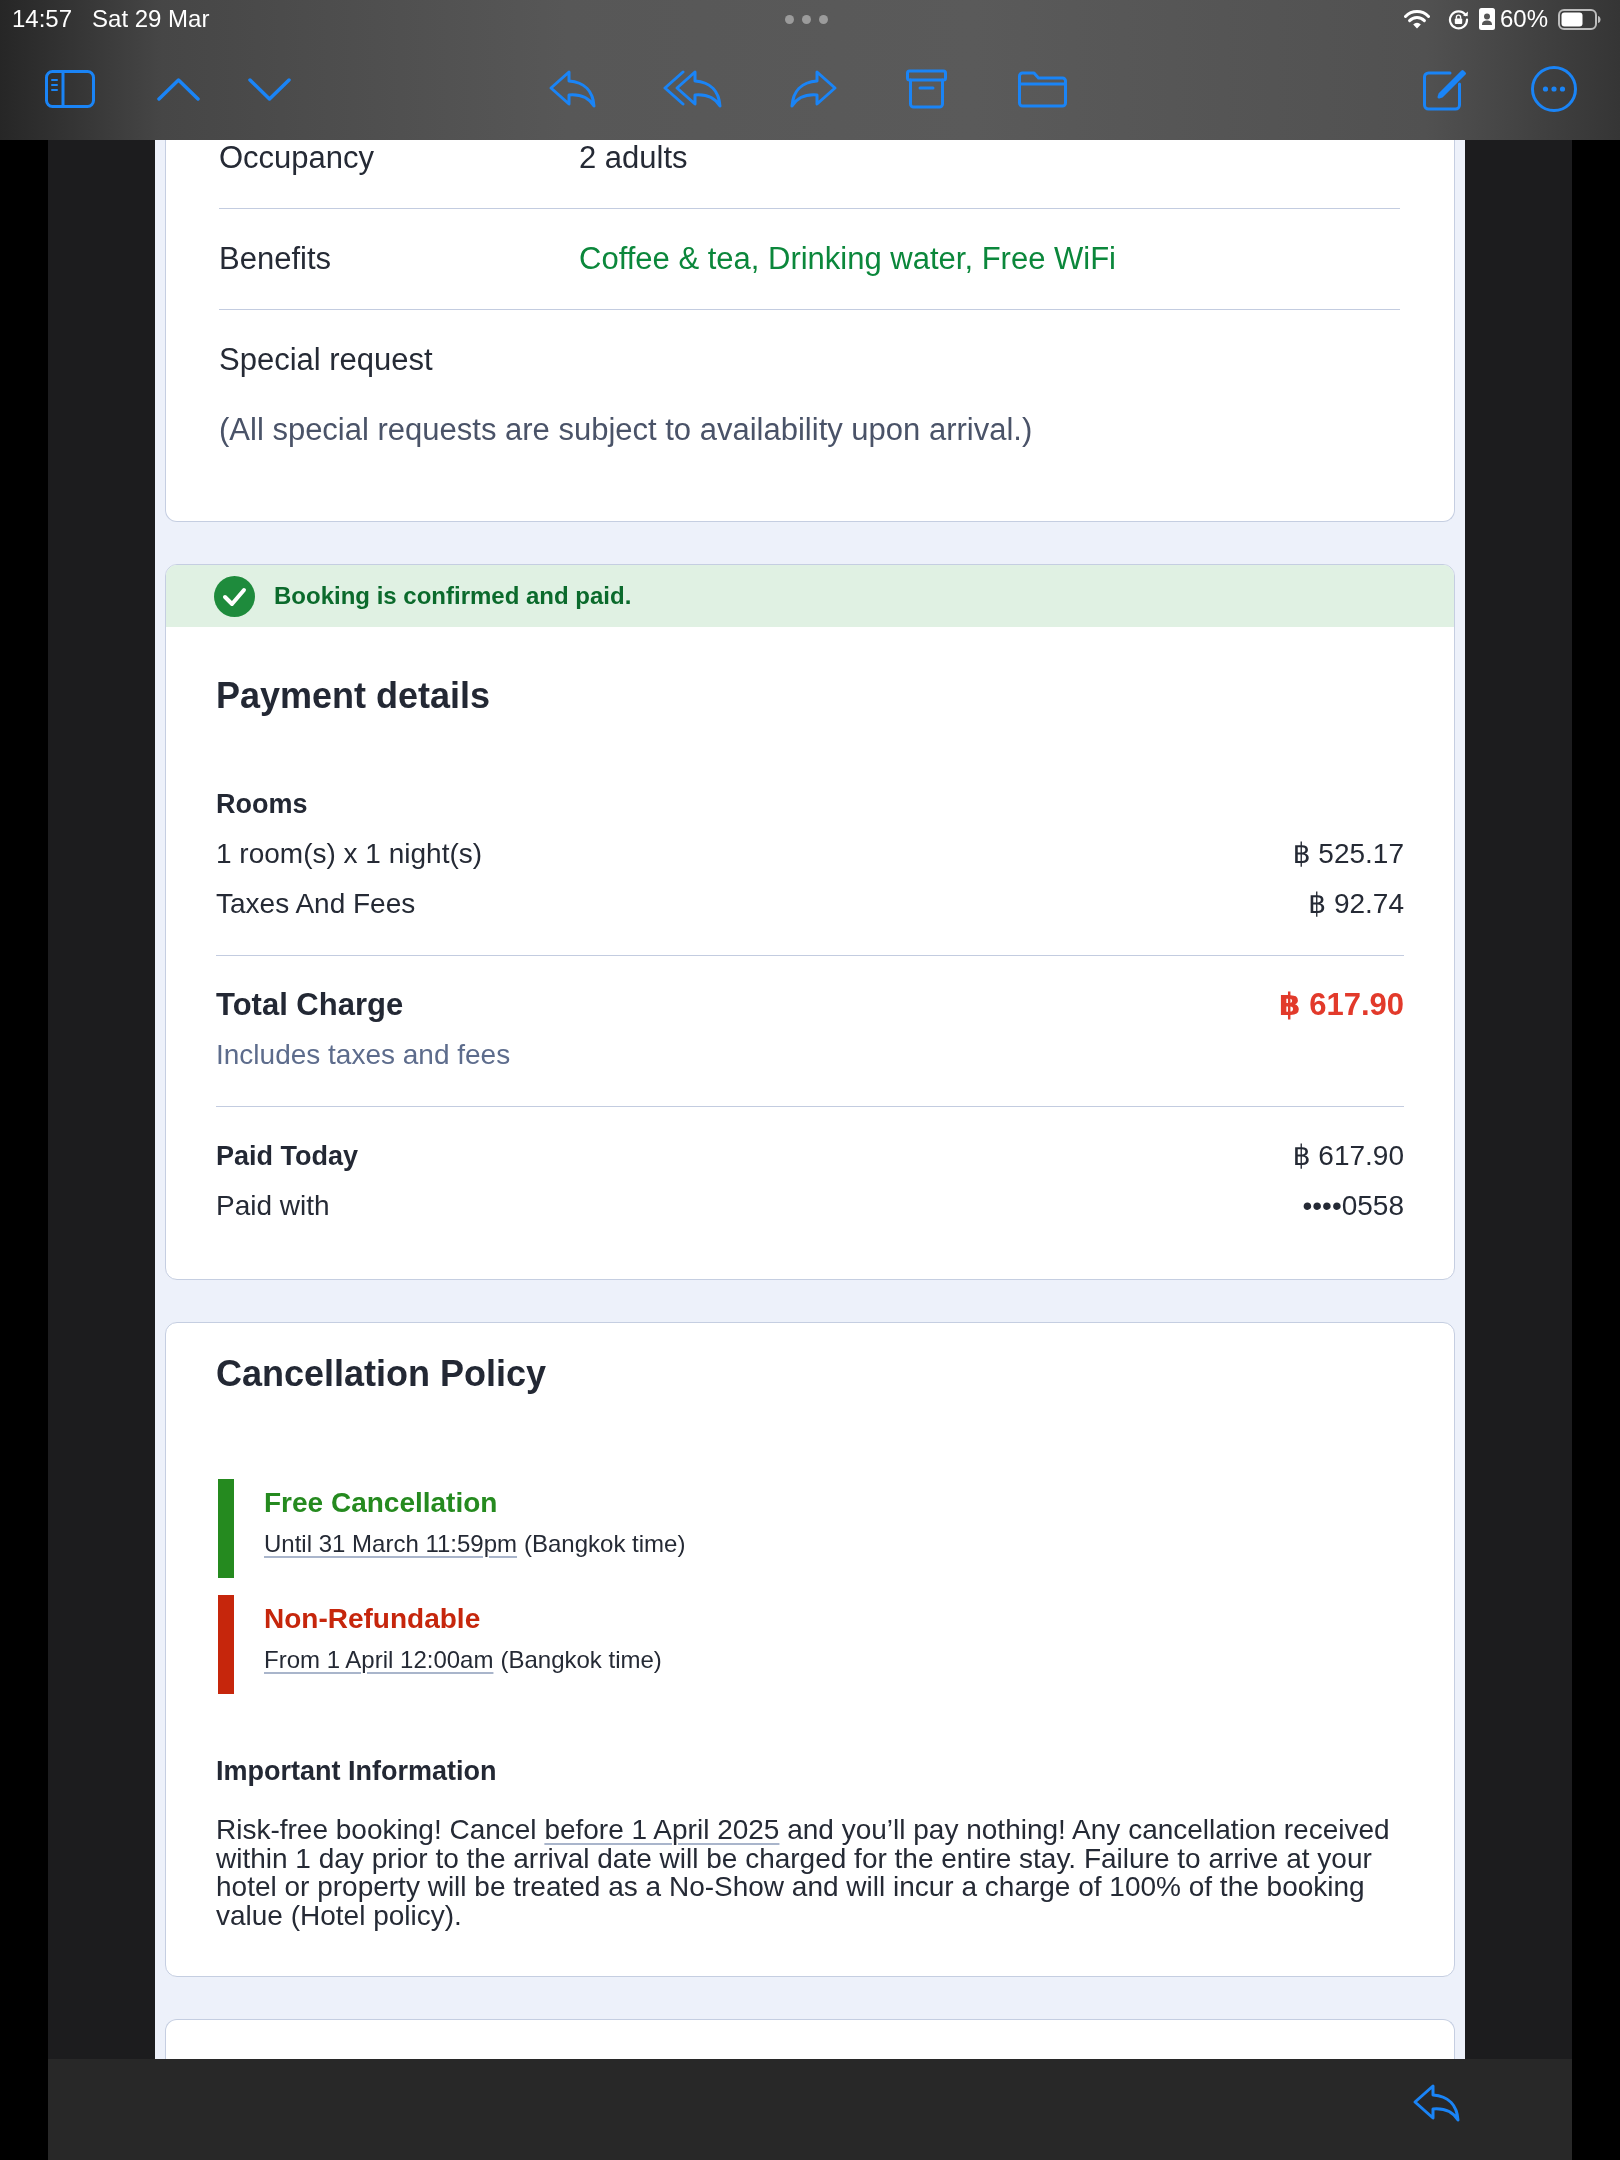  Describe the element at coordinates (178, 89) in the screenshot. I see `chevron-up-icon` at that location.